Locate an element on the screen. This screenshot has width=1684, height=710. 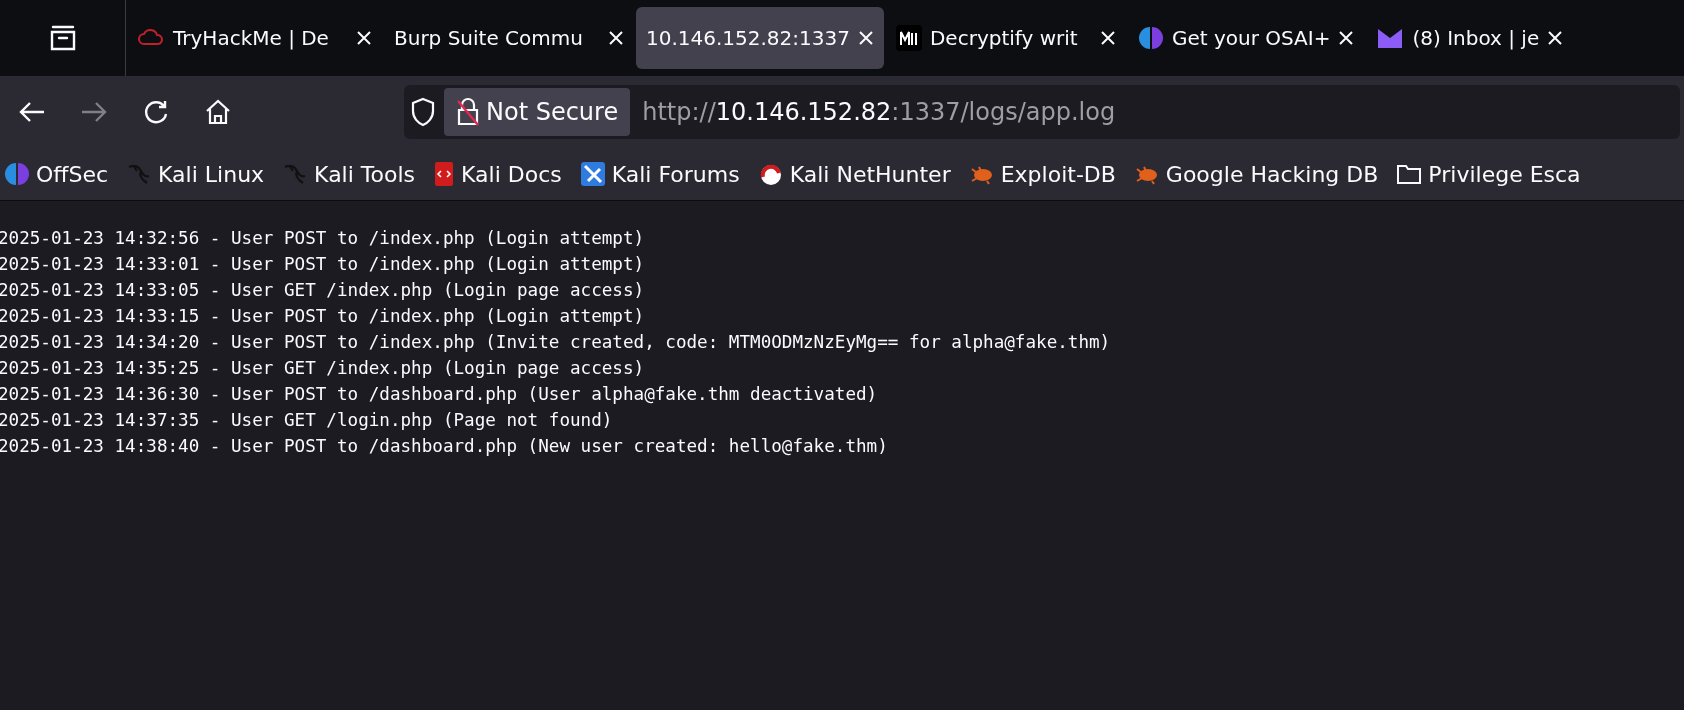
browser-tab: TryHackMe | De is located at coordinates (254, 38).